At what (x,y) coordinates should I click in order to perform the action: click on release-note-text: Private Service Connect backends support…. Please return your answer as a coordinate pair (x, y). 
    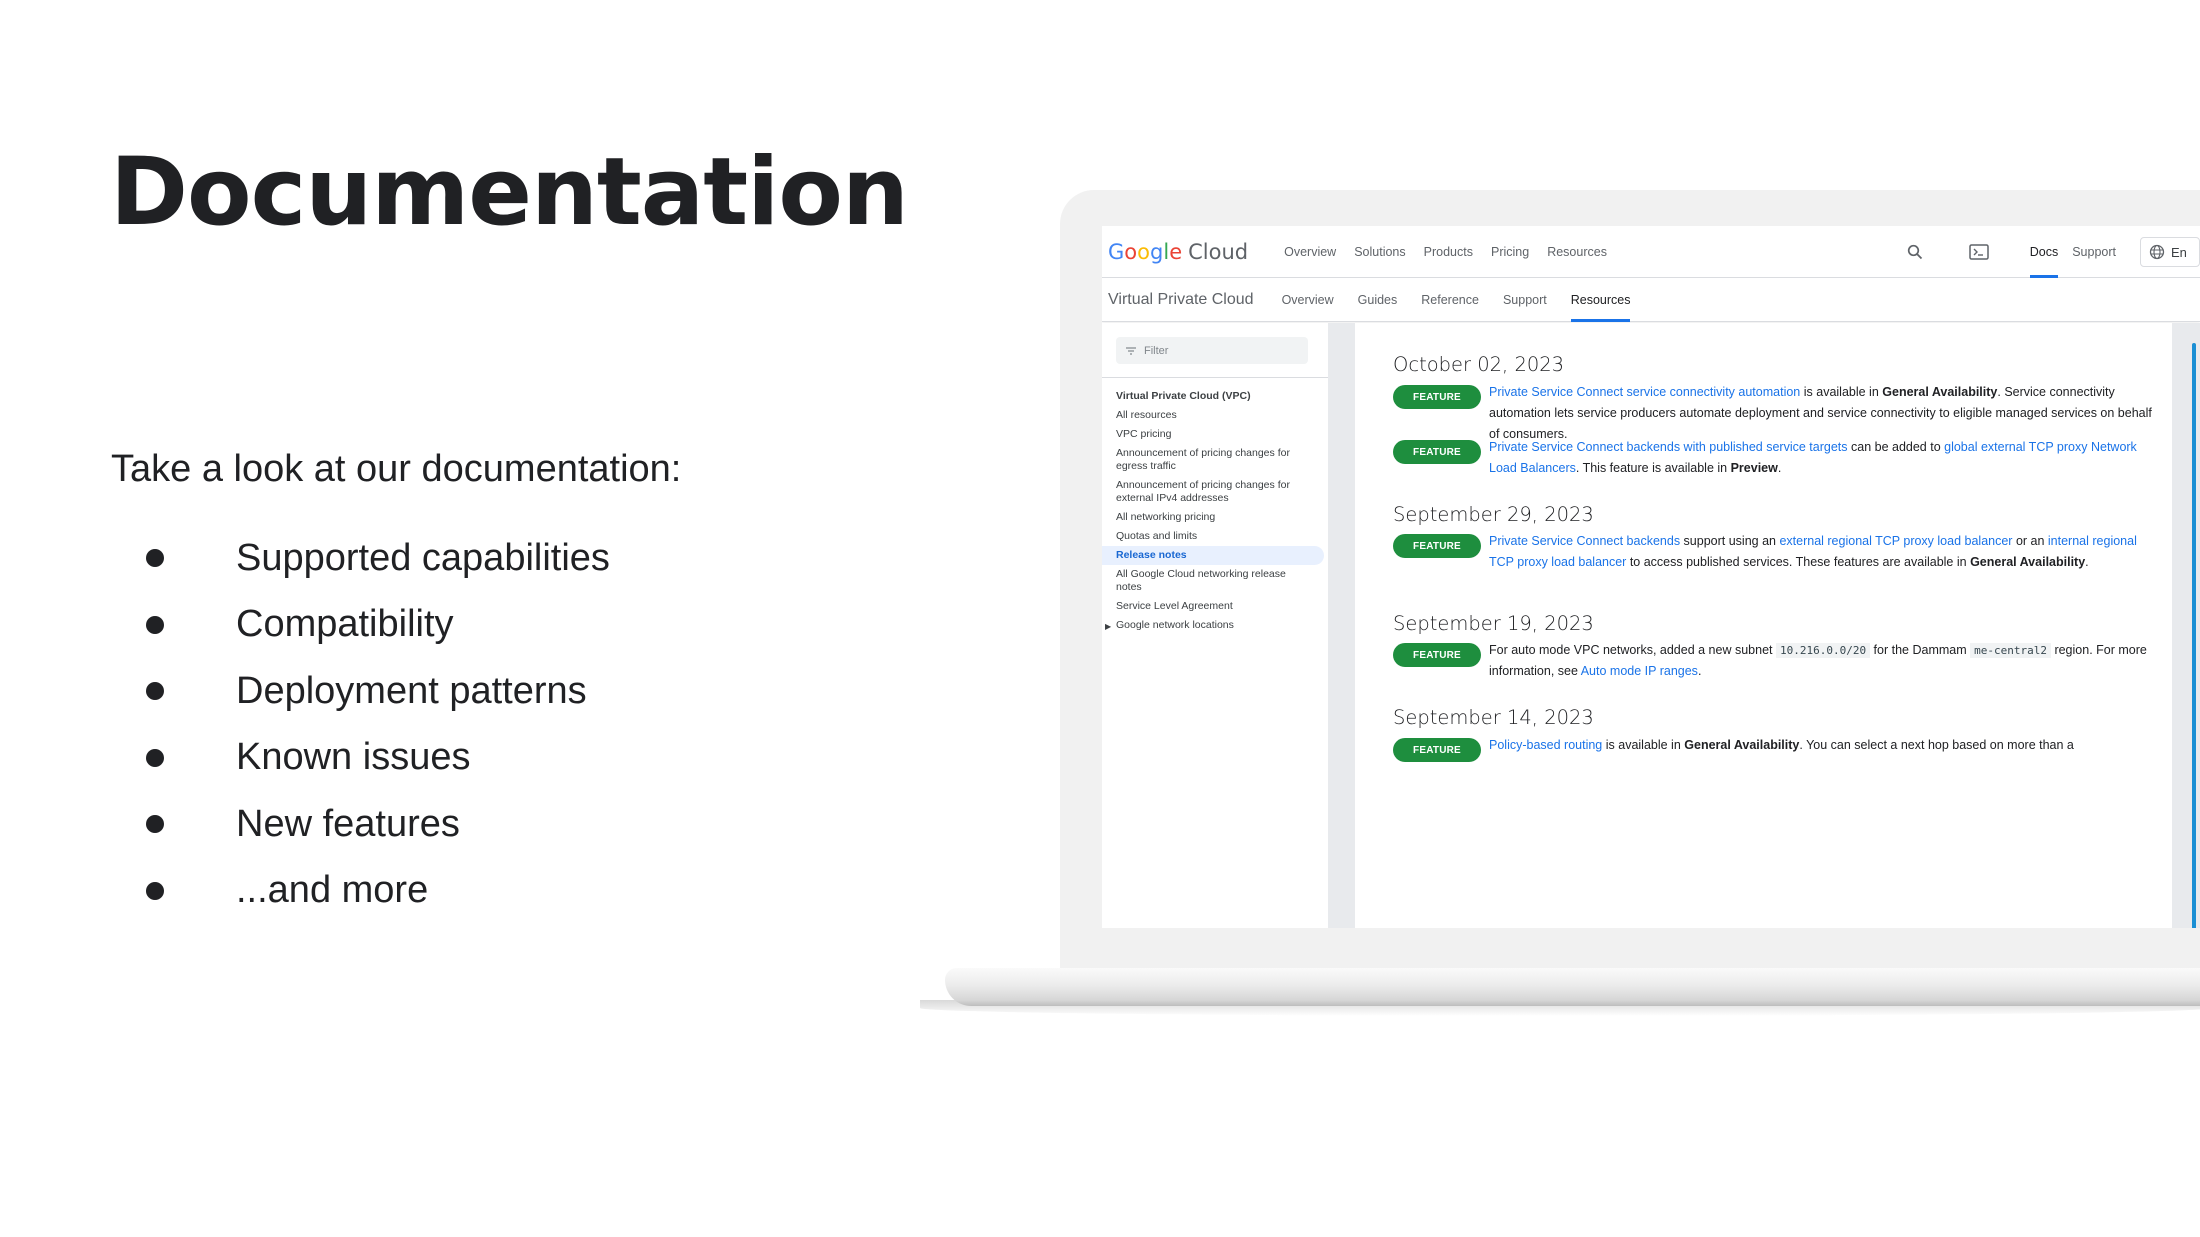
    Looking at the image, I should click on (1821, 552).